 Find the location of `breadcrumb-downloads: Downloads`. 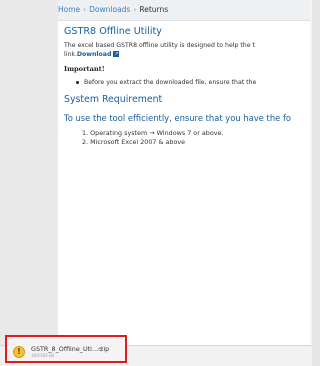

breadcrumb-downloads: Downloads is located at coordinates (109, 9).